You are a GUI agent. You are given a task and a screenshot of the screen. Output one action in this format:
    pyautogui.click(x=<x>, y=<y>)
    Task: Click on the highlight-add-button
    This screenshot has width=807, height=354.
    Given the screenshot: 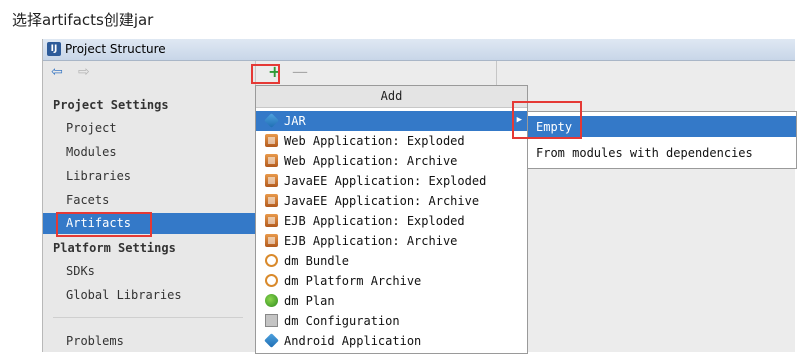 What is the action you would take?
    pyautogui.click(x=265, y=74)
    